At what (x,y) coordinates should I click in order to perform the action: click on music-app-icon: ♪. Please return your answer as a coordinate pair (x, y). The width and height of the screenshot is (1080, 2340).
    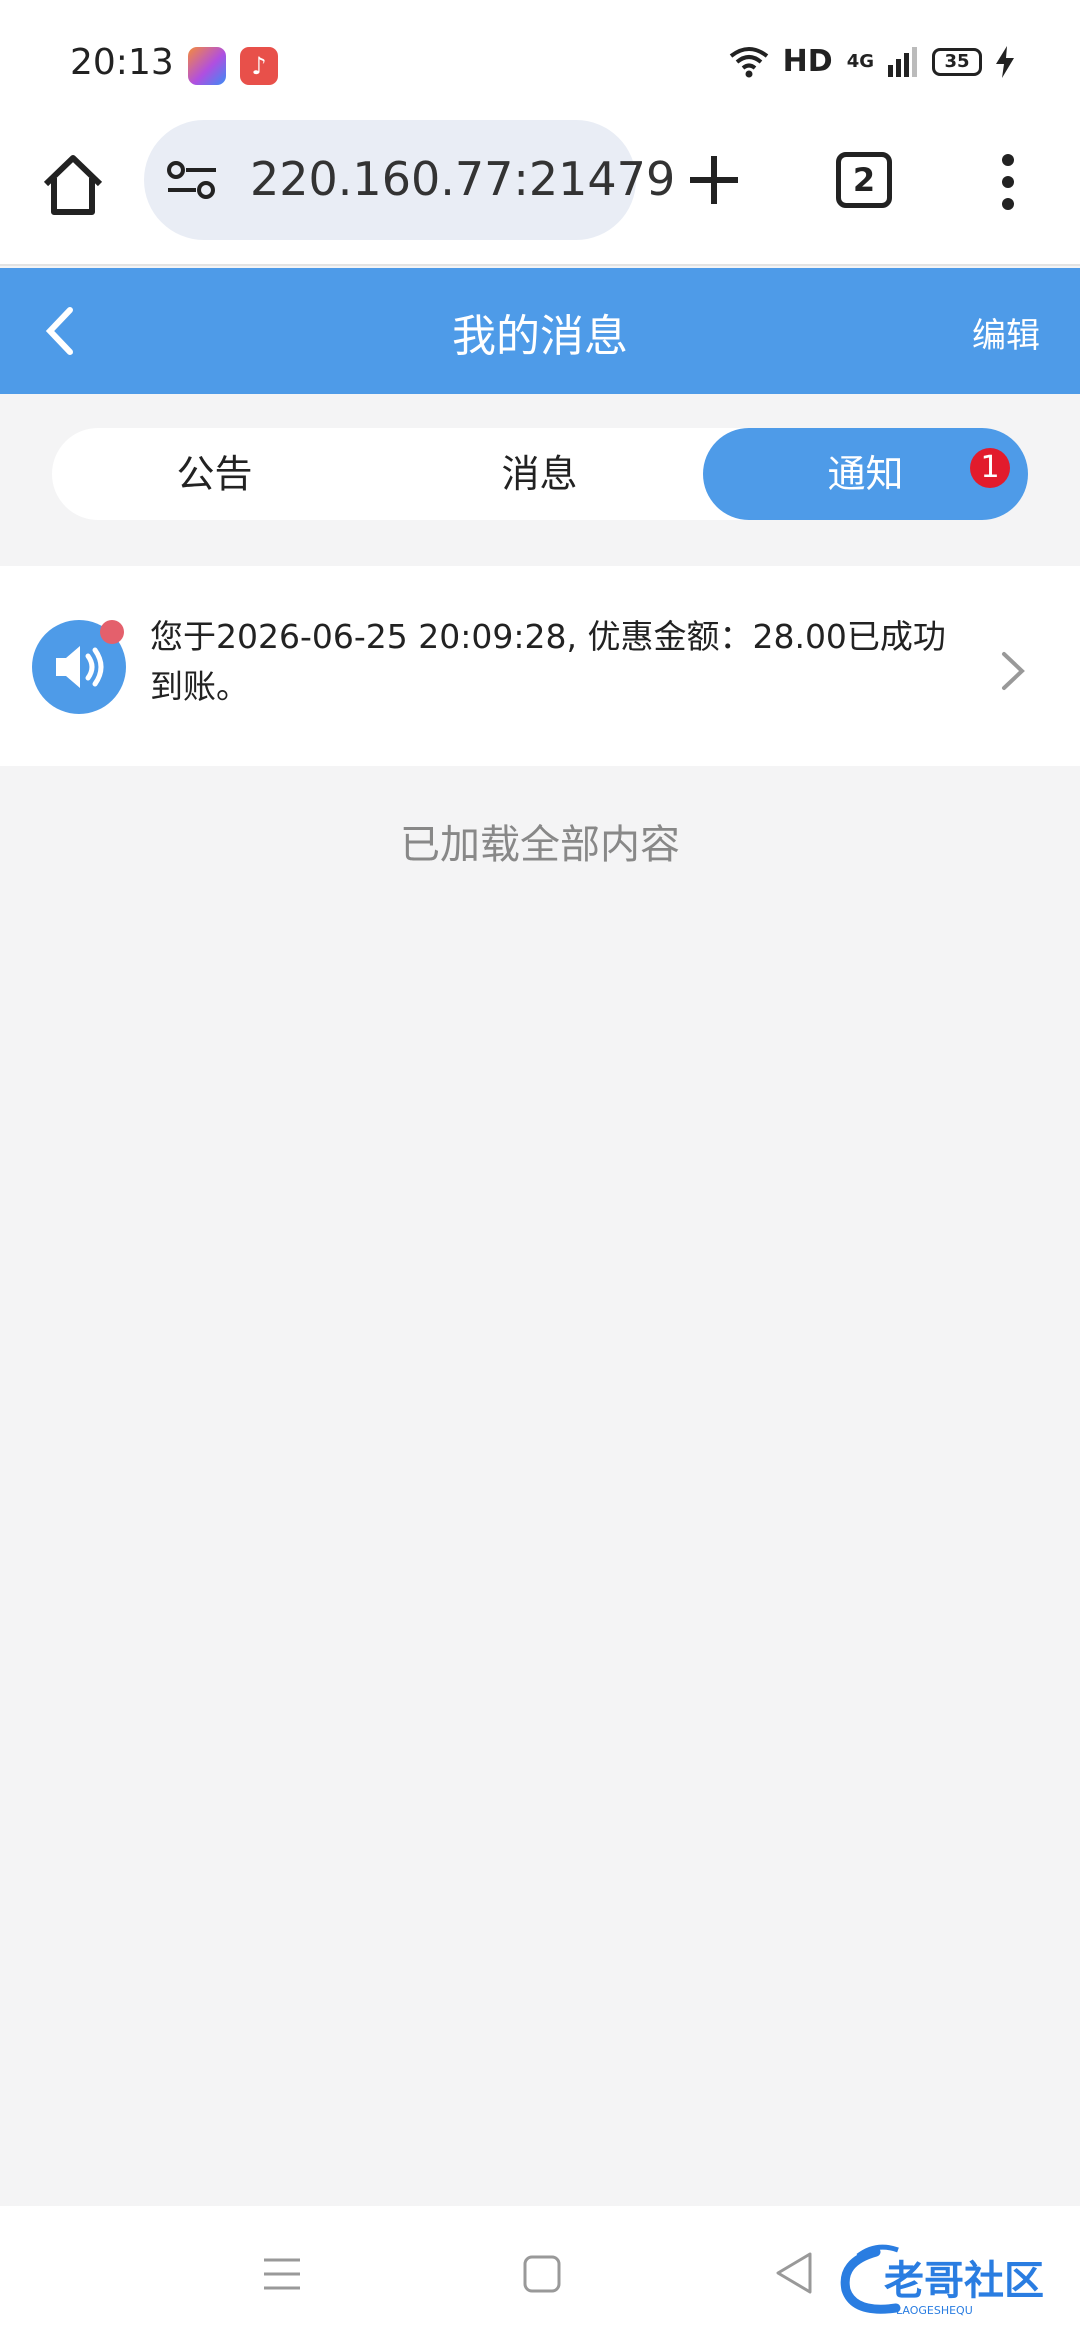
    Looking at the image, I should click on (259, 66).